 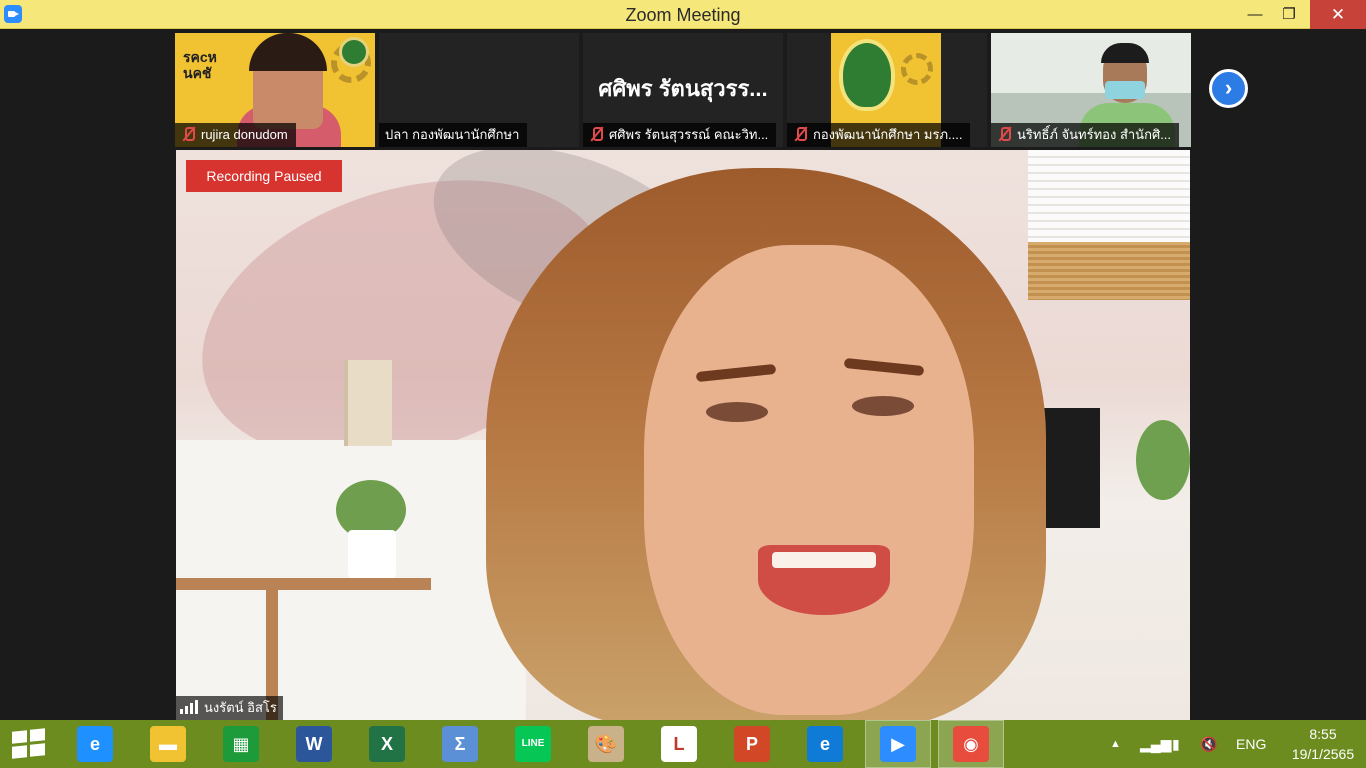 What do you see at coordinates (1163, 460) in the screenshot?
I see `plant` at bounding box center [1163, 460].